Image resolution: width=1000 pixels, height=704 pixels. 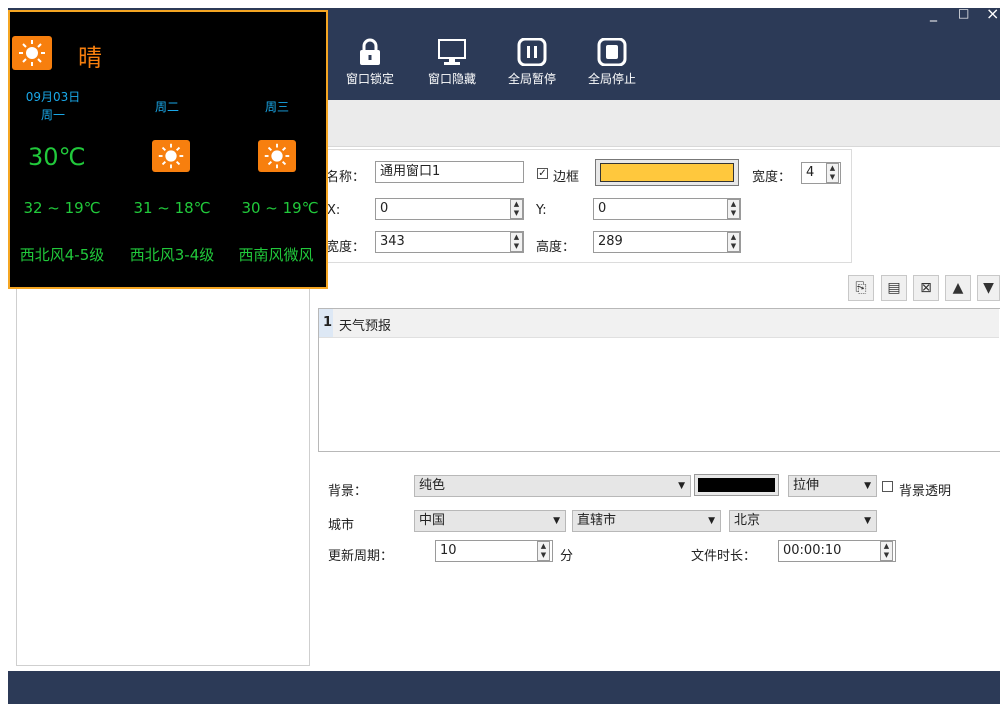 I want to click on border-color-swatch, so click(x=667, y=172).